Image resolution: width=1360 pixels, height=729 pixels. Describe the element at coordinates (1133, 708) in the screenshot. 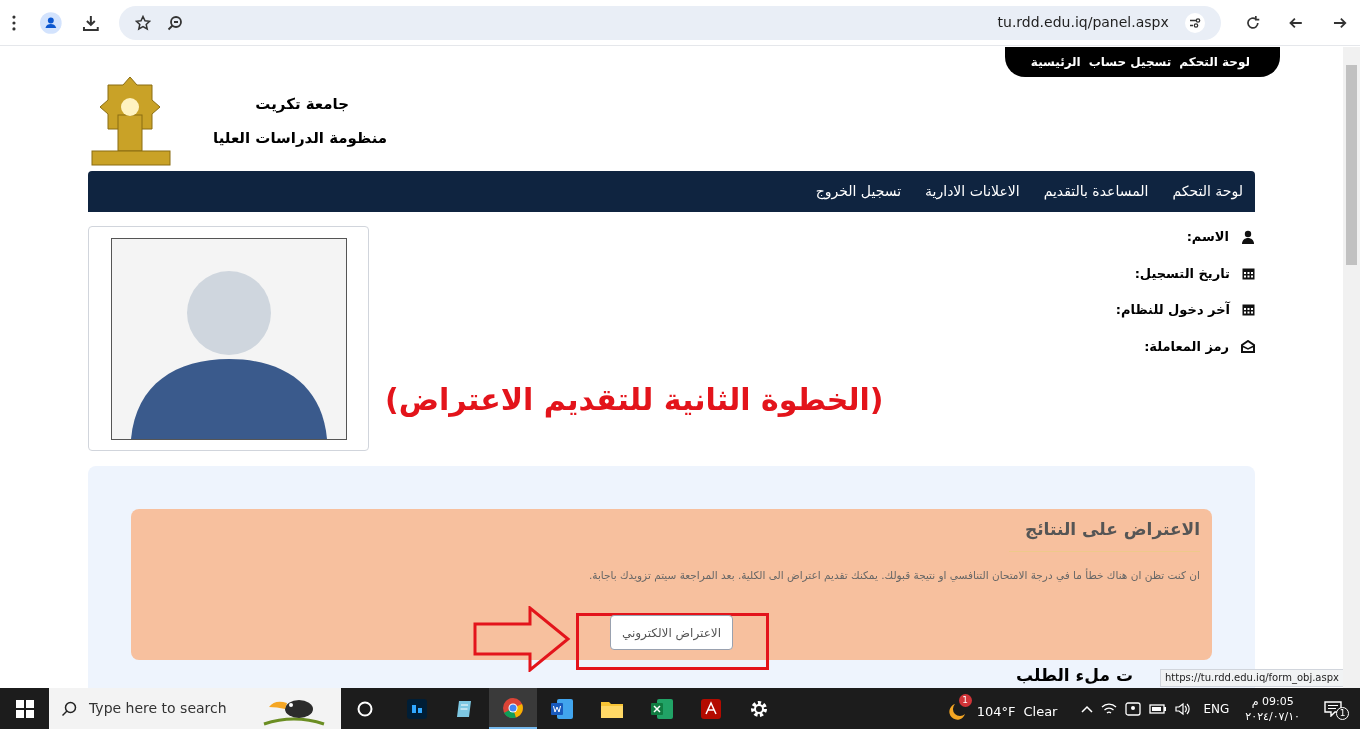

I see `meet-now-icon` at that location.